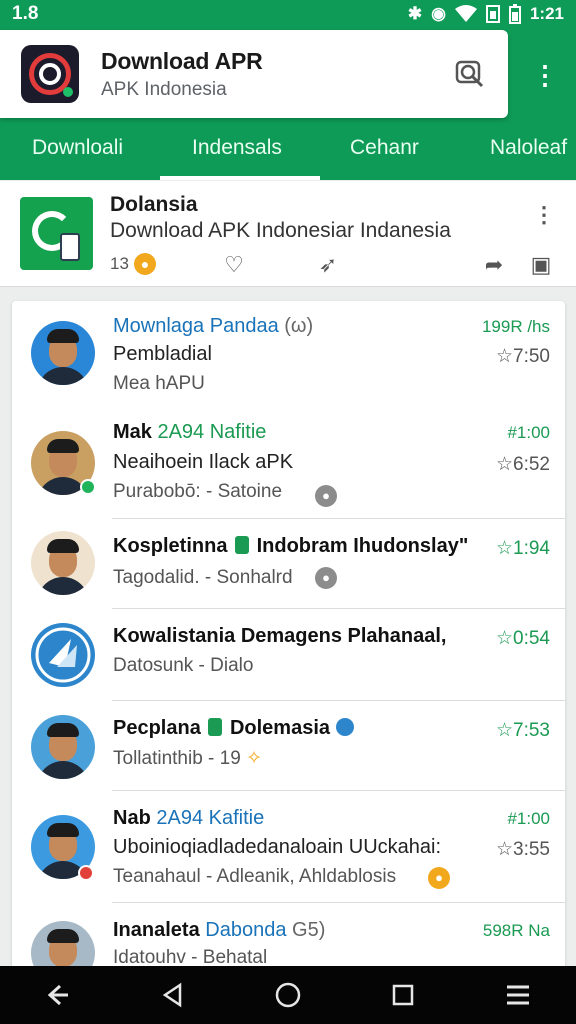  I want to click on tab-indensals: Indensals, so click(237, 148).